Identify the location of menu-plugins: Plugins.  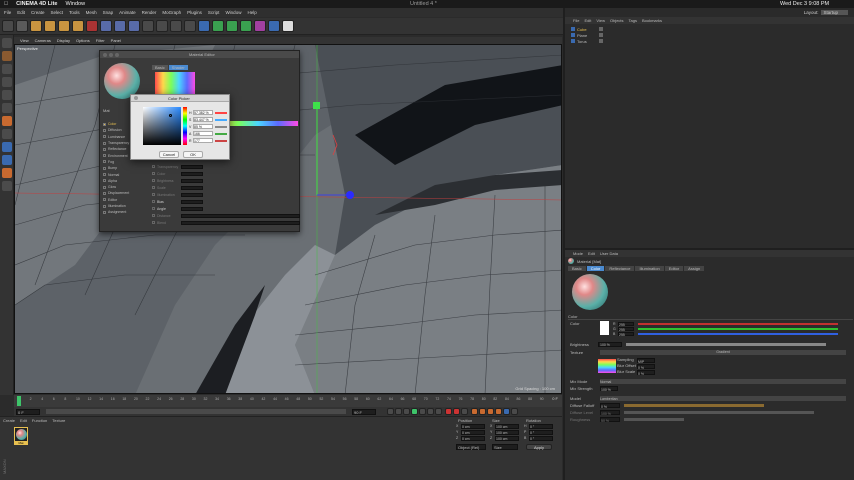
(194, 12).